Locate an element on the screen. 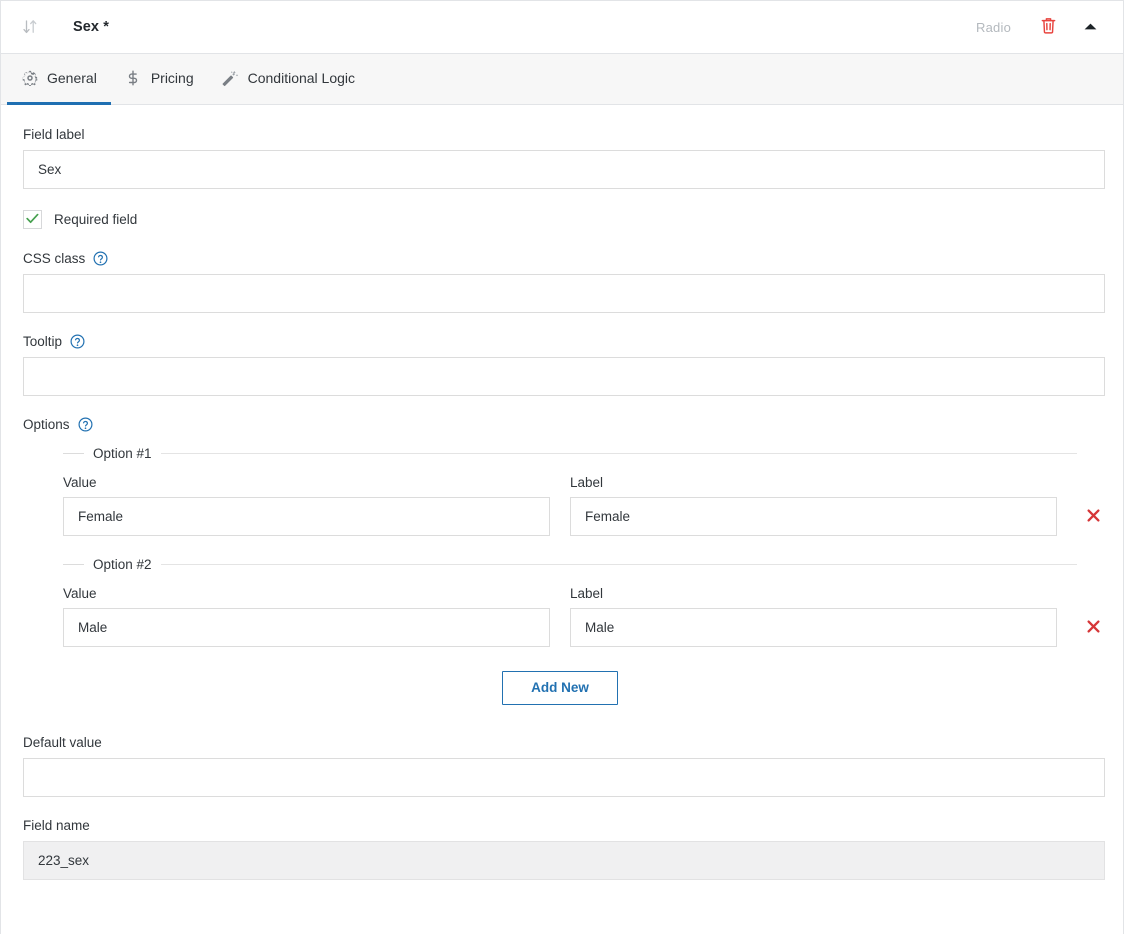 This screenshot has width=1137, height=934. trash-icon is located at coordinates (1048, 27).